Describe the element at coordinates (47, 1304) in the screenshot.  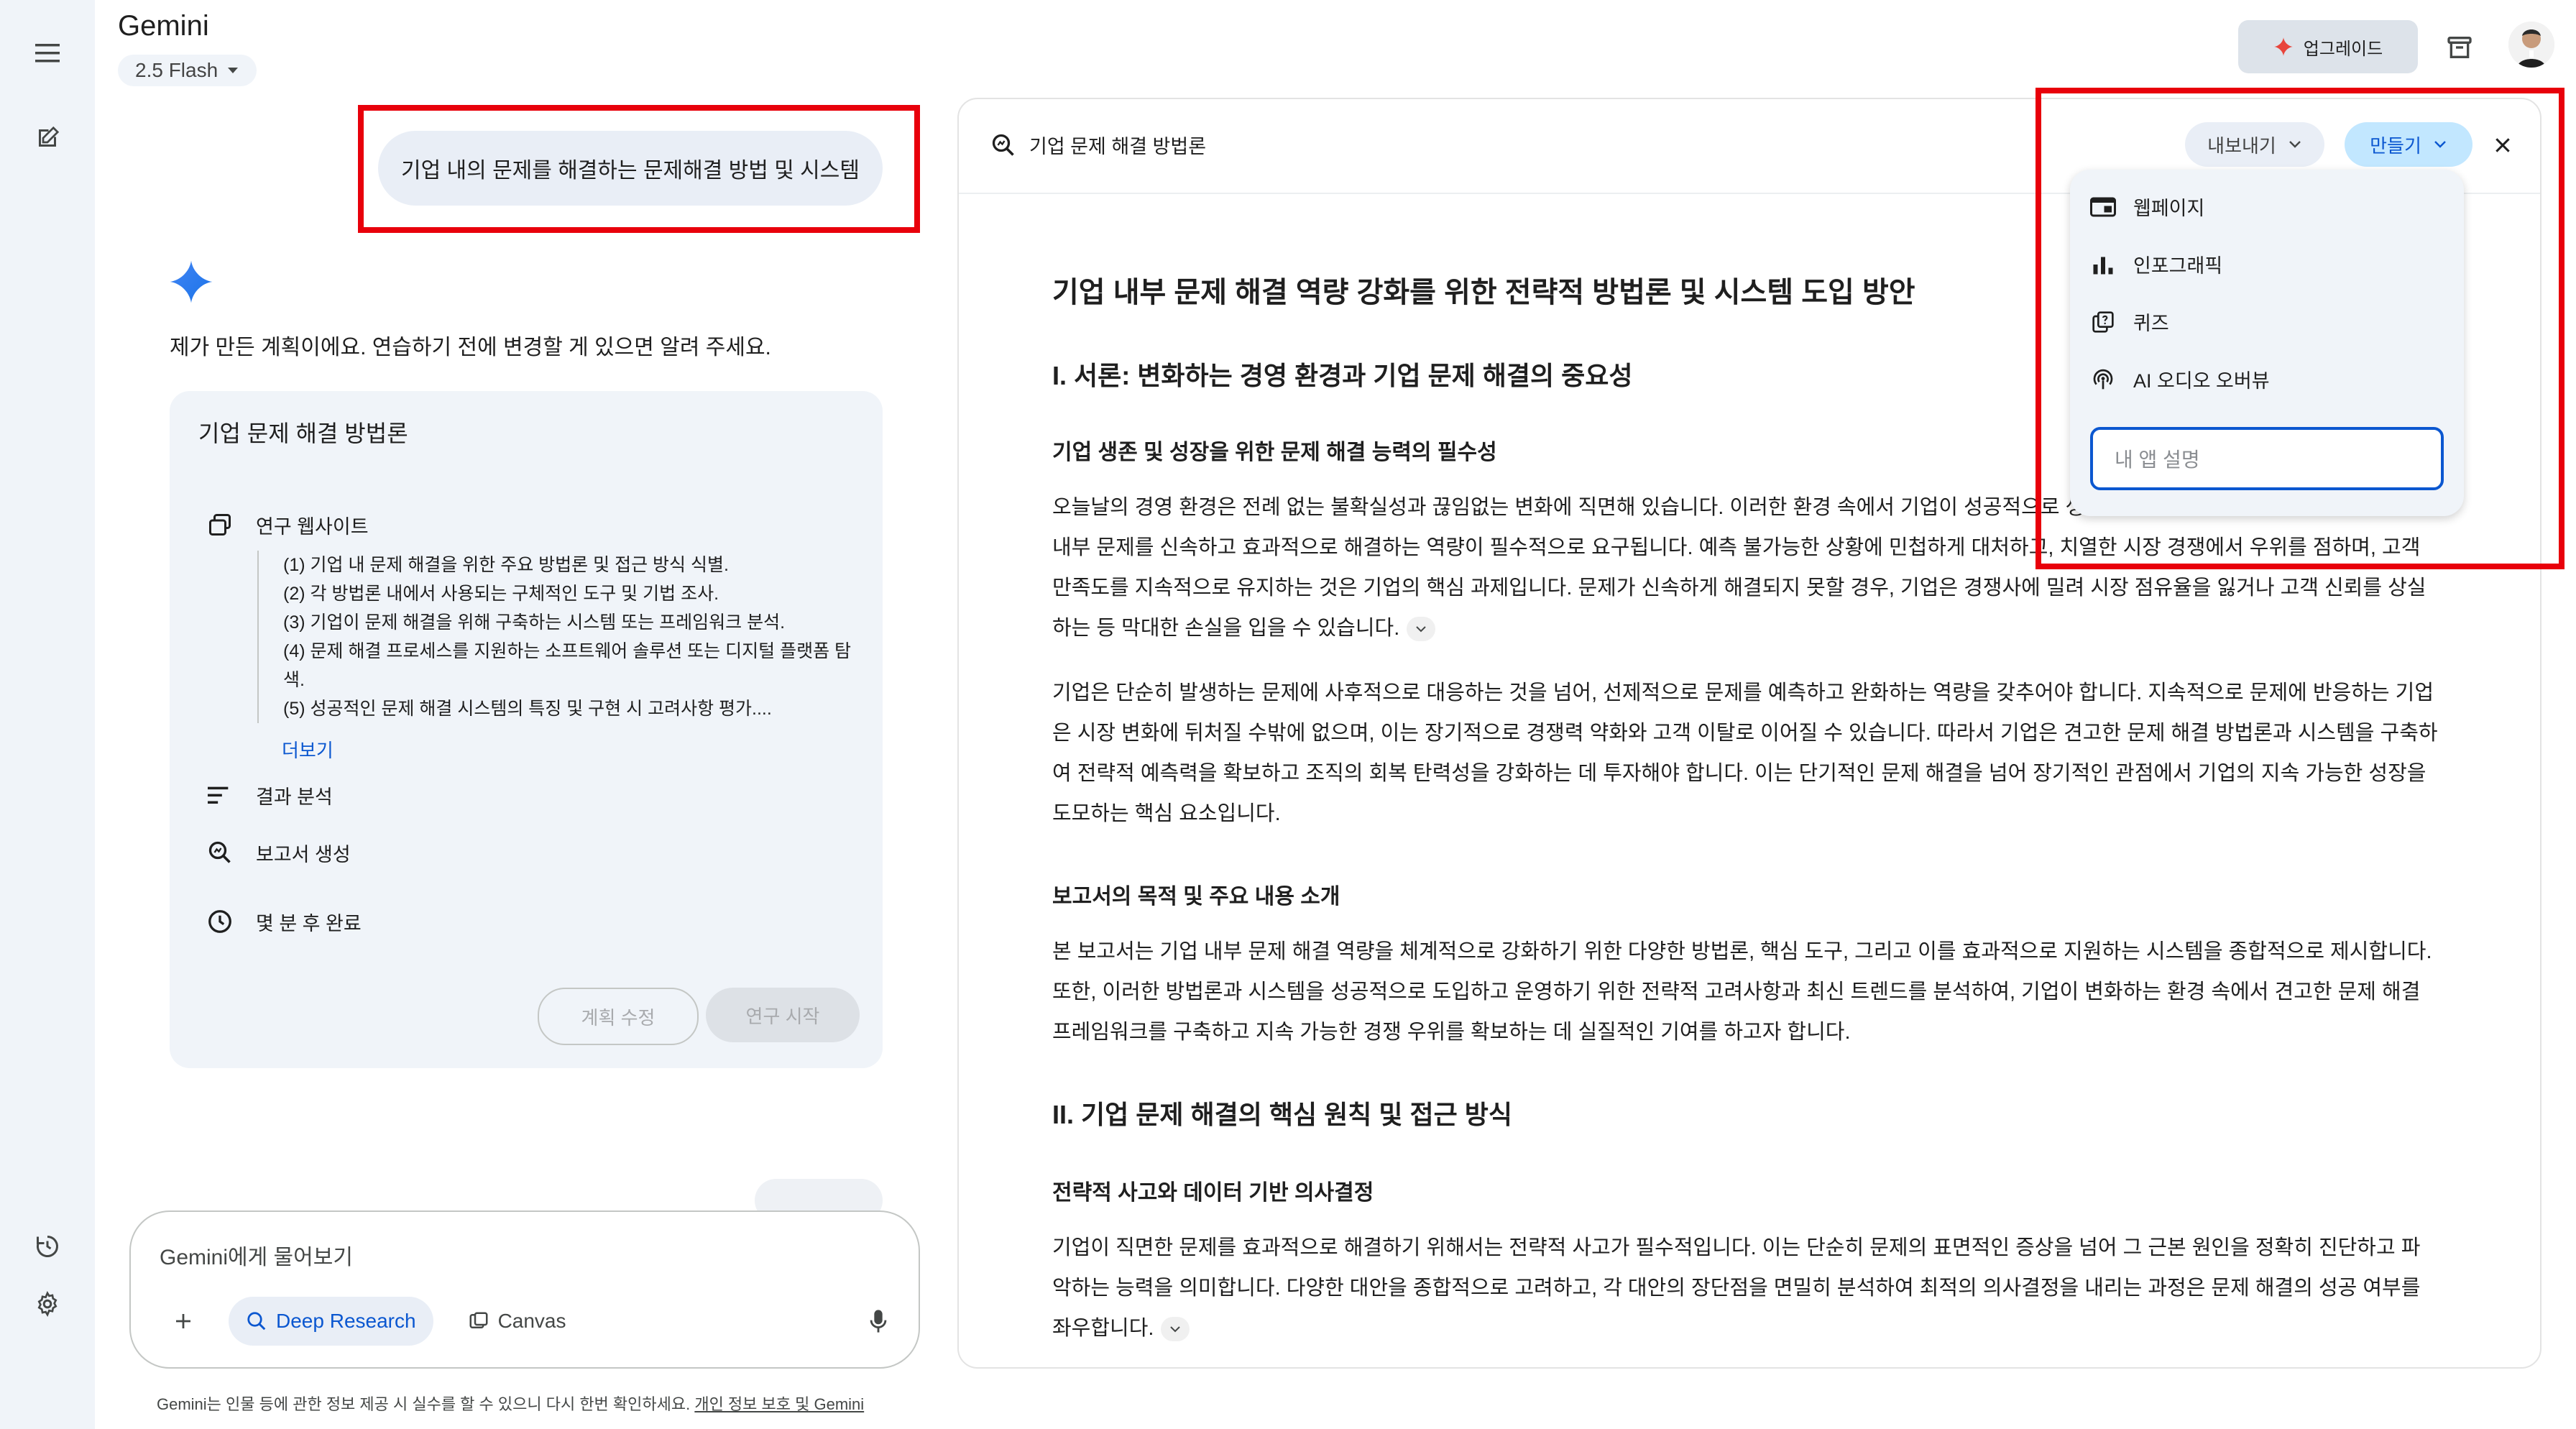
I see `settings-icon` at that location.